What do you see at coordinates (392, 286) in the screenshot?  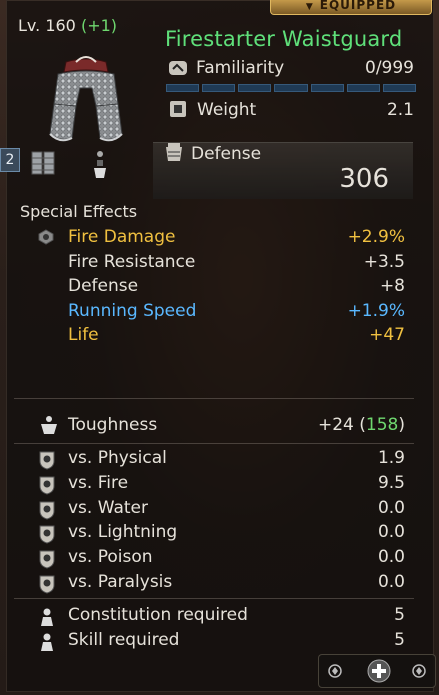 I see `effect-value: +8` at bounding box center [392, 286].